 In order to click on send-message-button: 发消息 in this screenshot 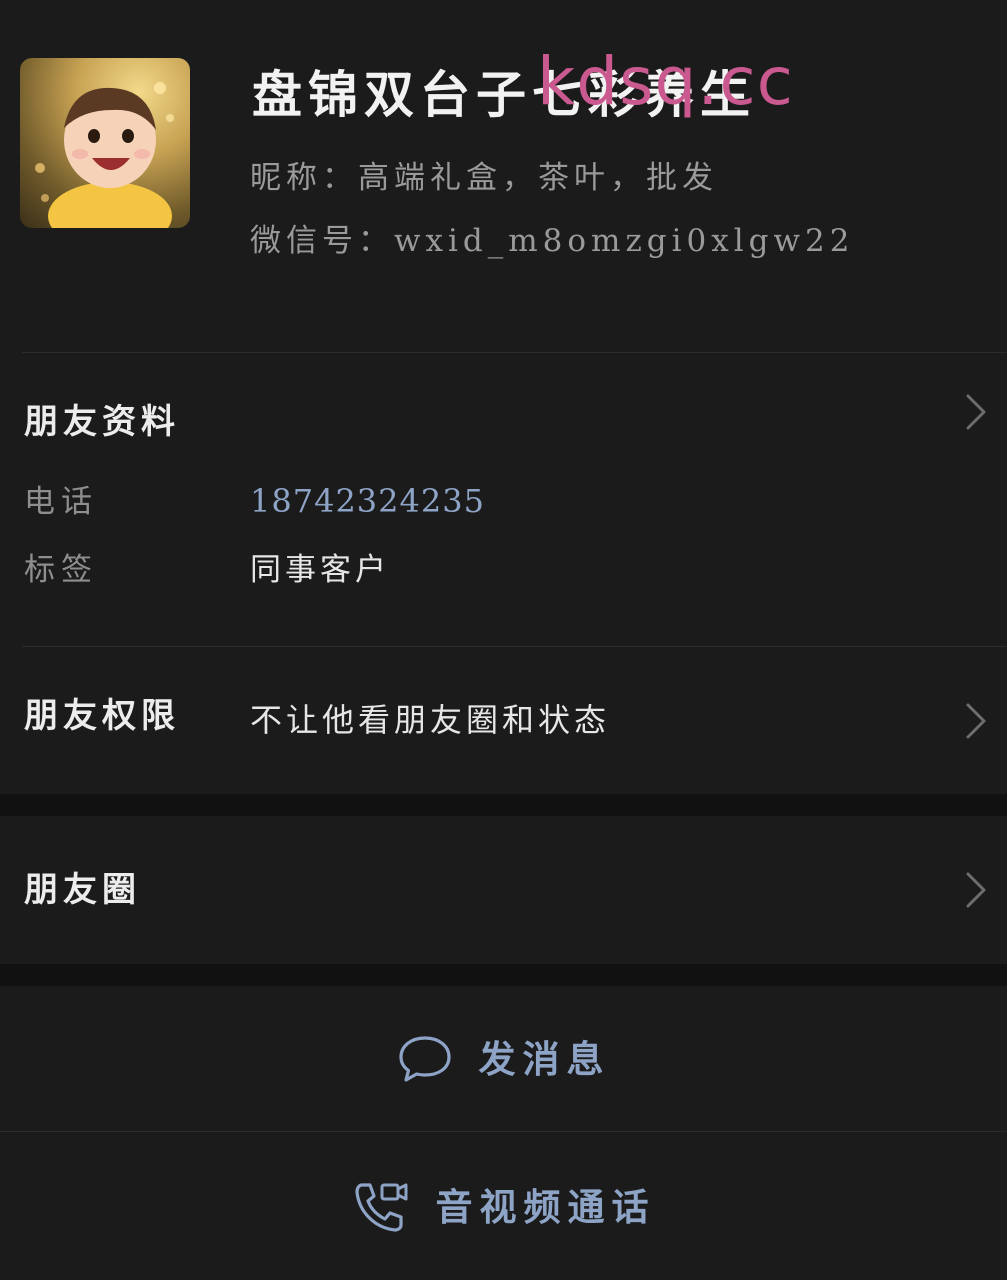, I will do `click(503, 1059)`.